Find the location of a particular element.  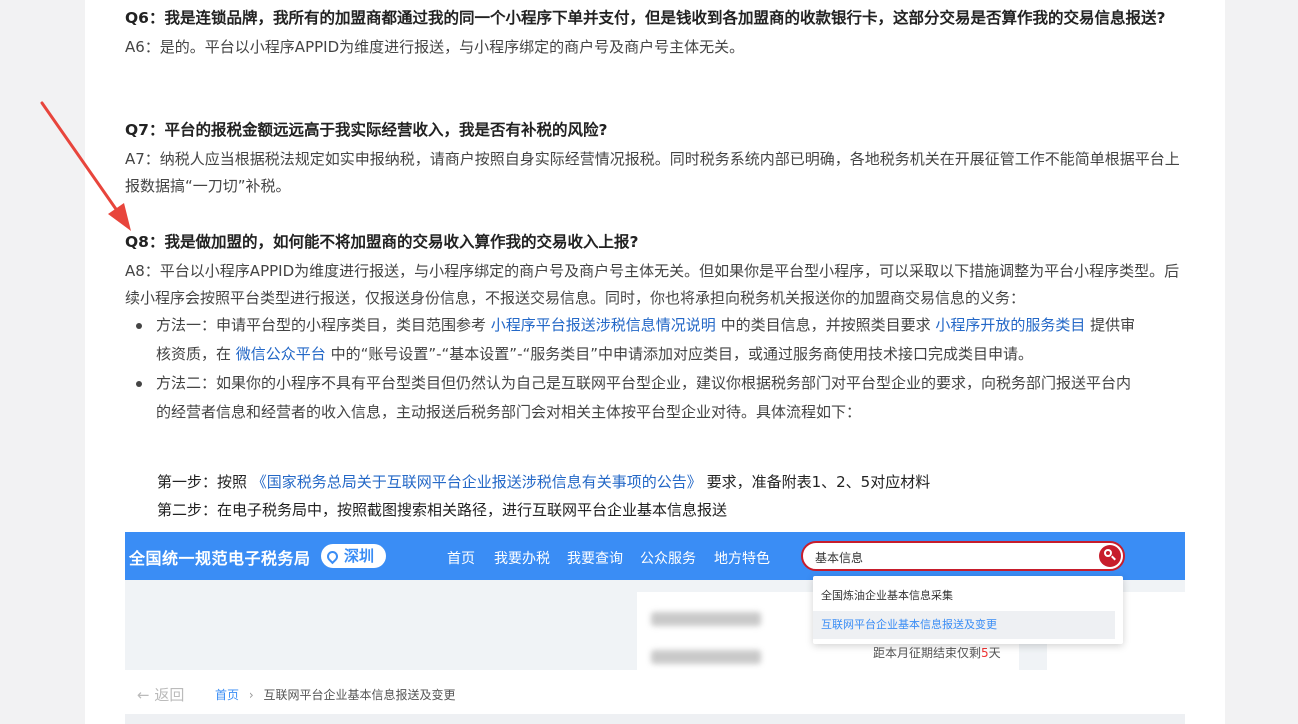

q7-question: Q7：平台的报税金额远远高于我实际经营收入，我是否有补税的风险? is located at coordinates (366, 130).